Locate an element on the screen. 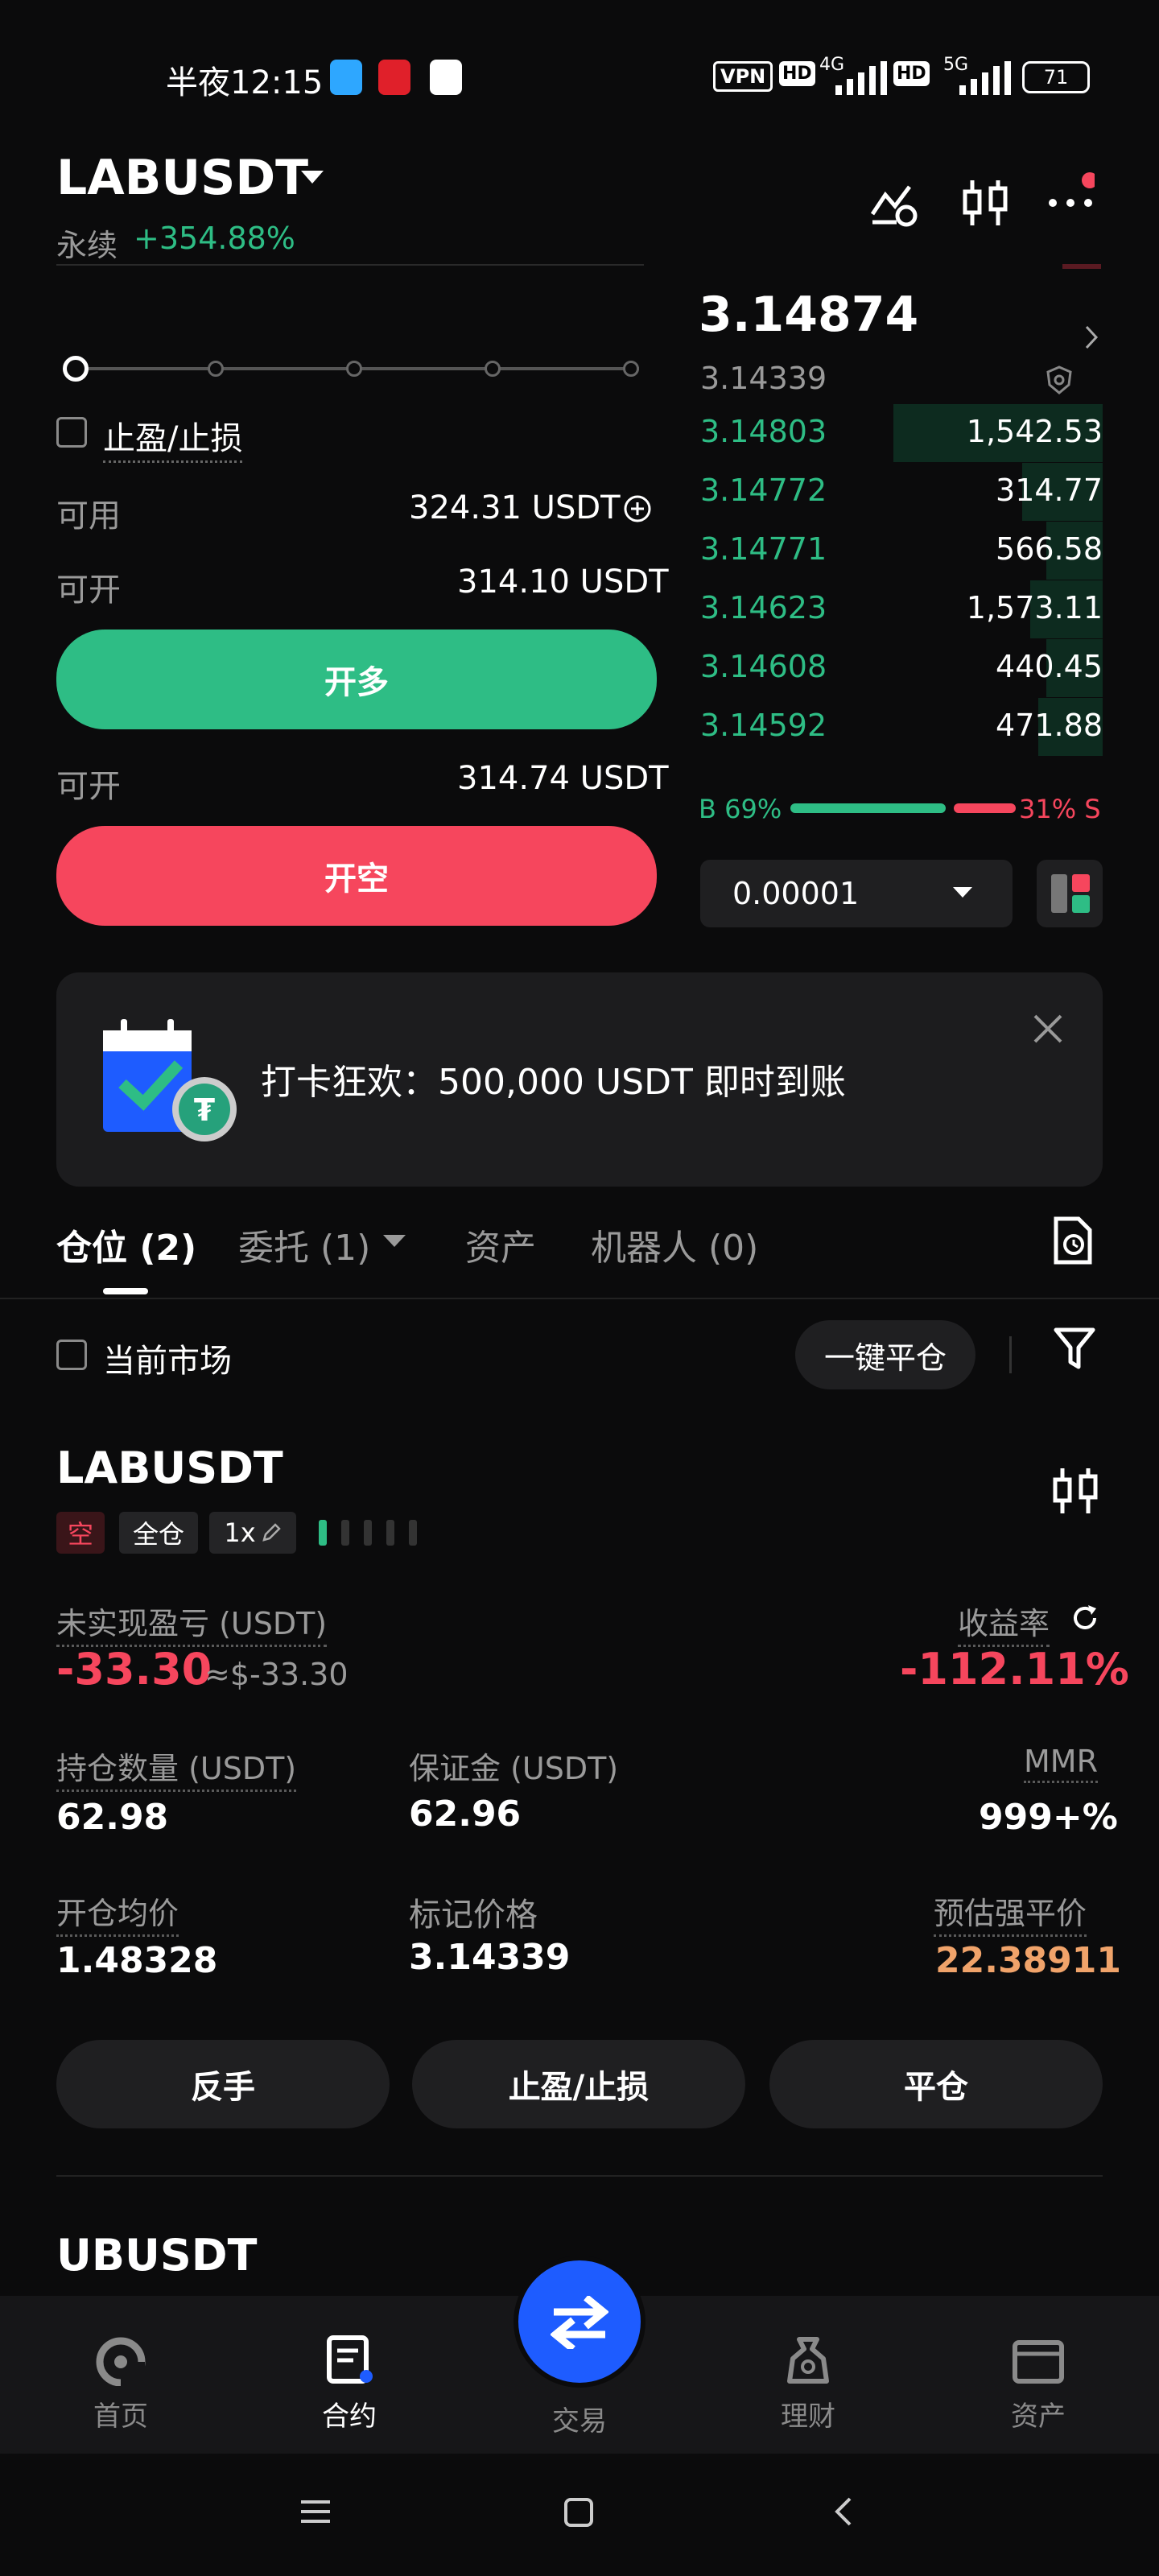 The height and width of the screenshot is (2576, 1159). bid-size: 1,542.53 is located at coordinates (1034, 431).